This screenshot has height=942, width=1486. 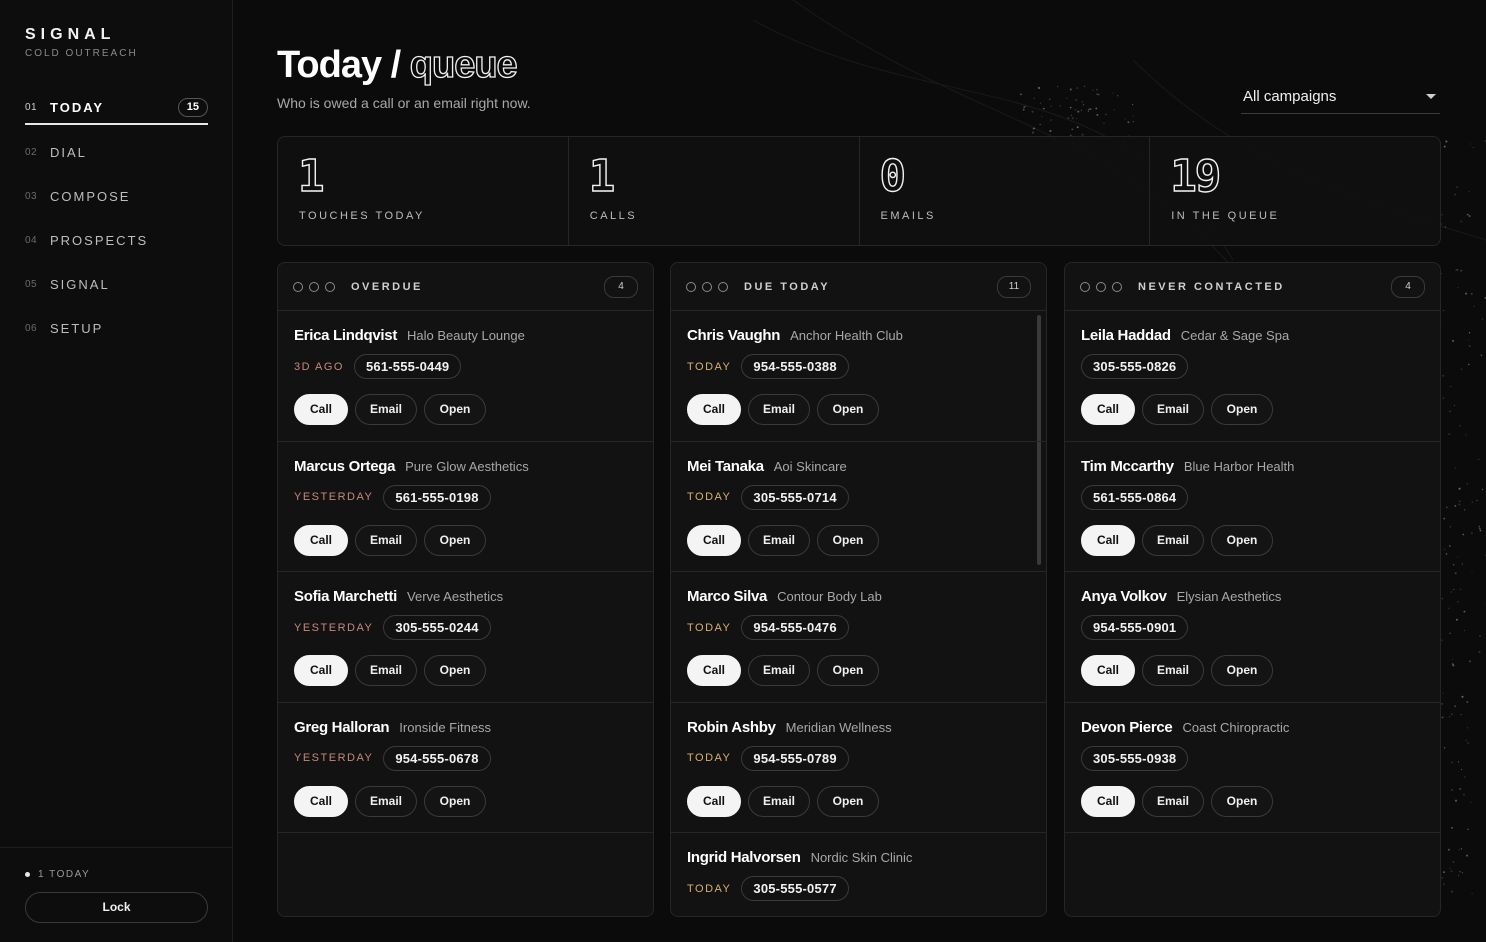 What do you see at coordinates (116, 152) in the screenshot?
I see `nav-item-dial: 02 DIAL` at bounding box center [116, 152].